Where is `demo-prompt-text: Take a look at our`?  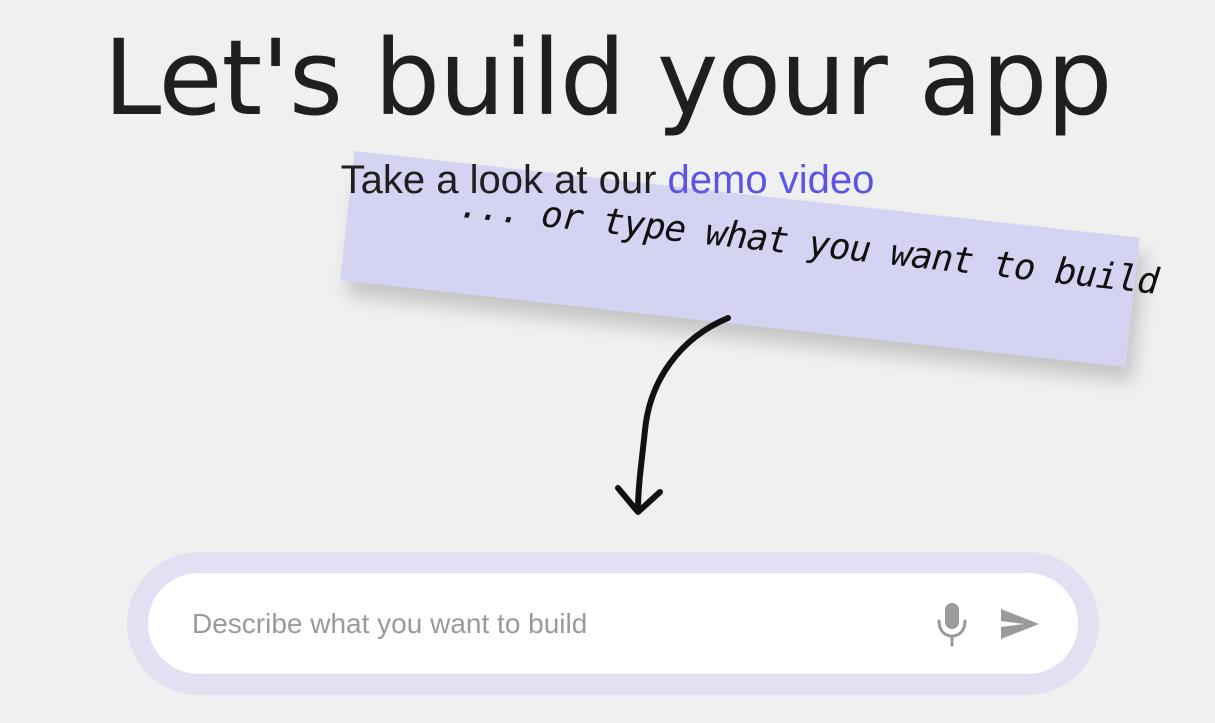
demo-prompt-text: Take a look at our is located at coordinates (504, 180).